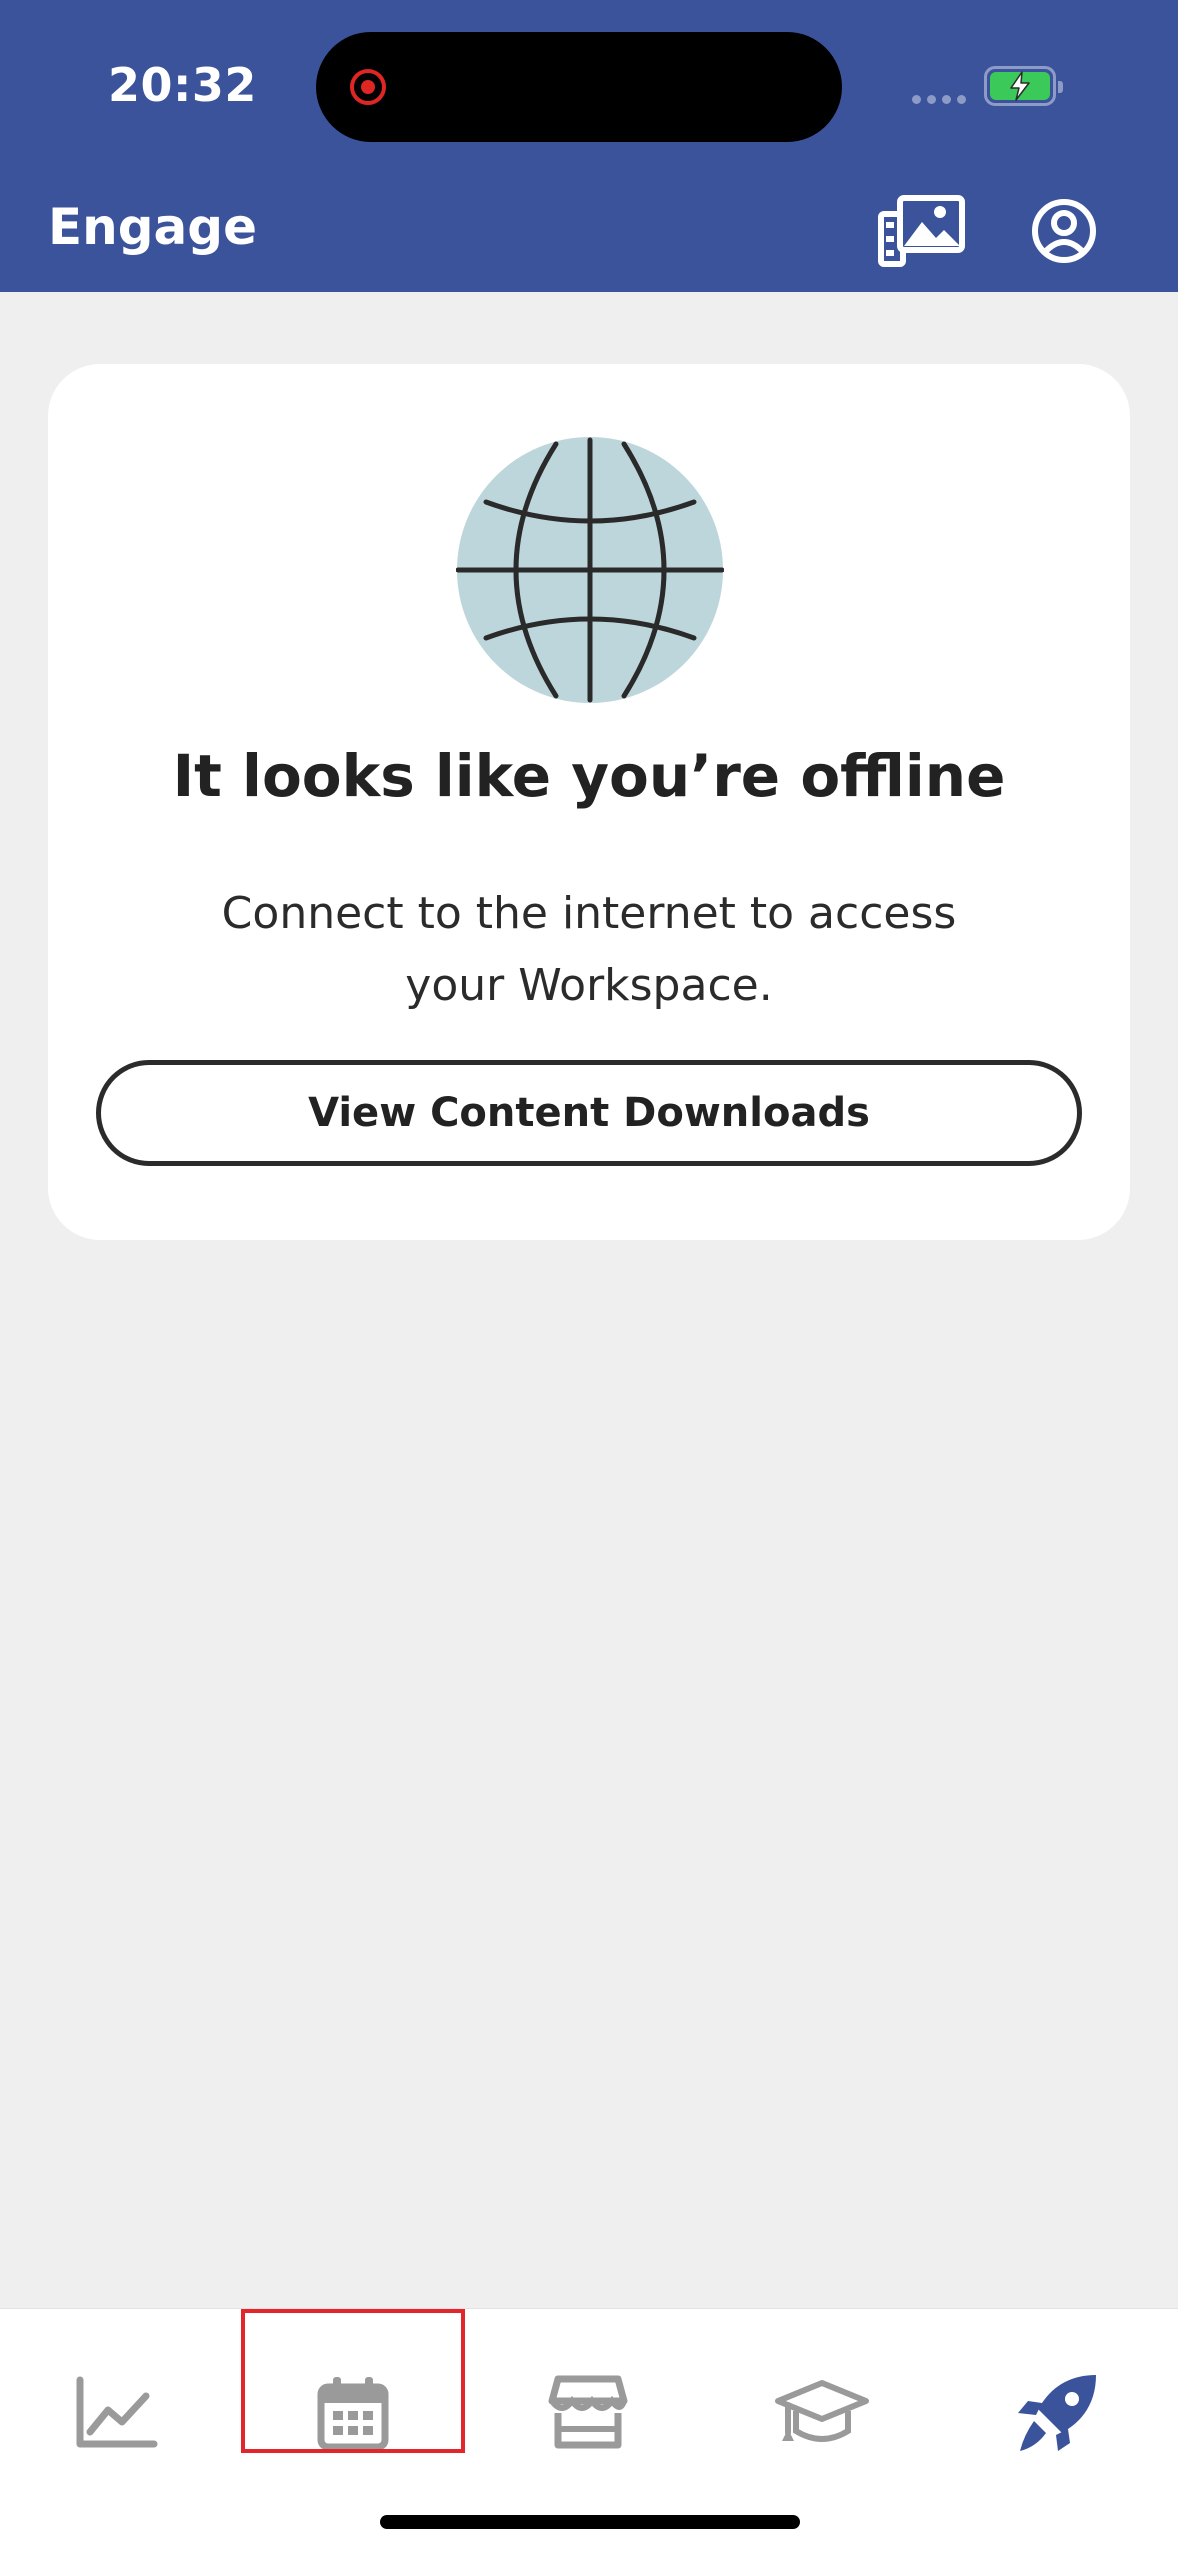 The image size is (1178, 2557). What do you see at coordinates (152, 227) in the screenshot?
I see `page-title: Engage` at bounding box center [152, 227].